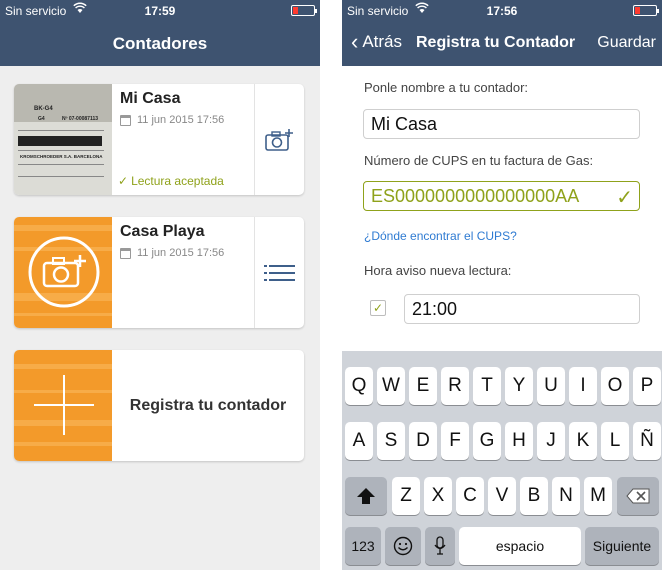  Describe the element at coordinates (615, 441) in the screenshot. I see `key-l: L` at that location.